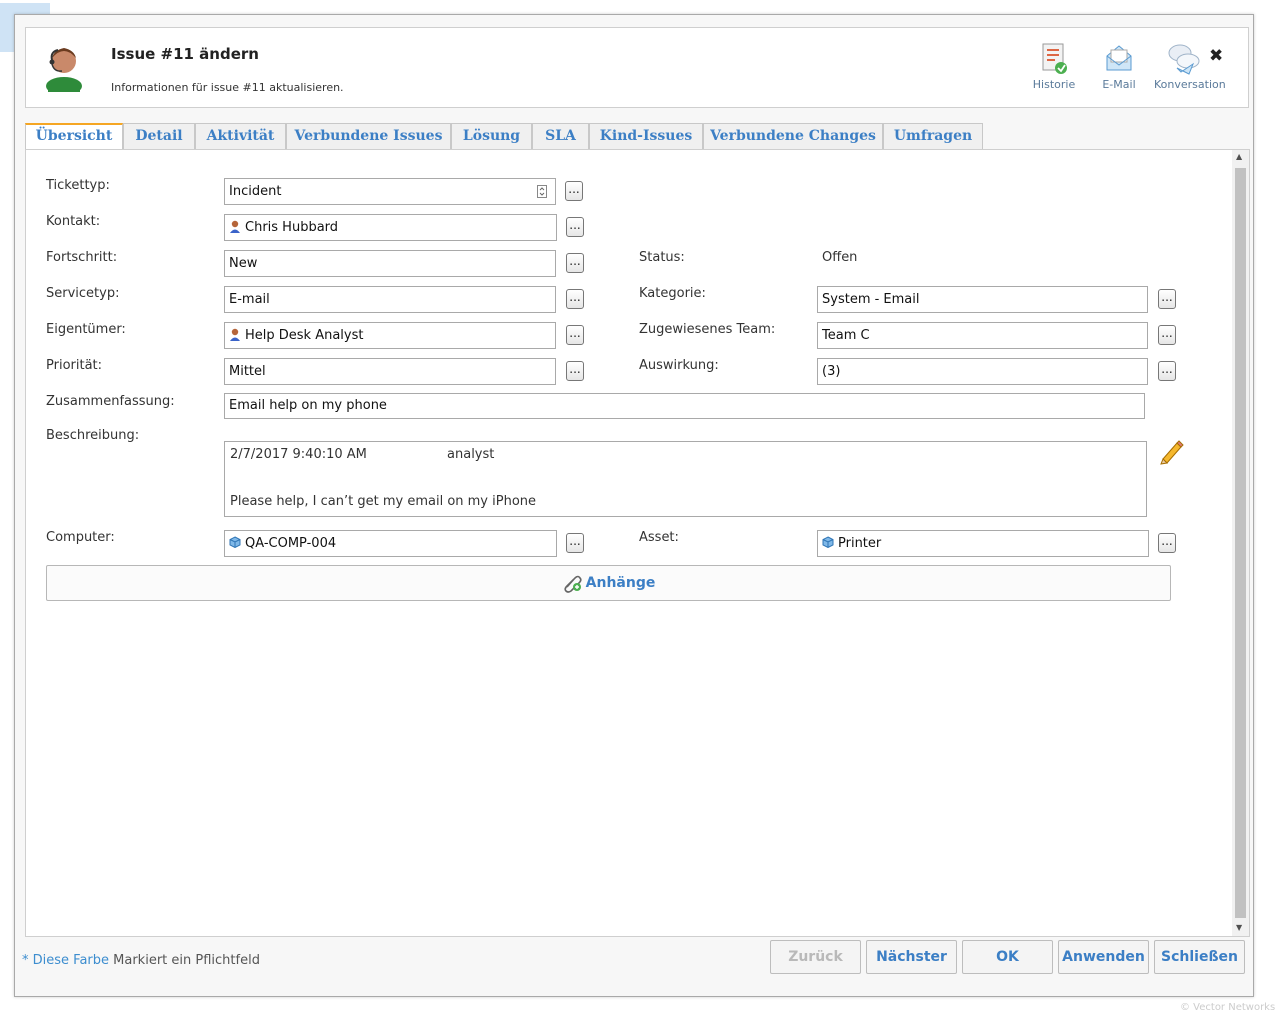  Describe the element at coordinates (659, 537) in the screenshot. I see `asset-label: Asset:` at that location.